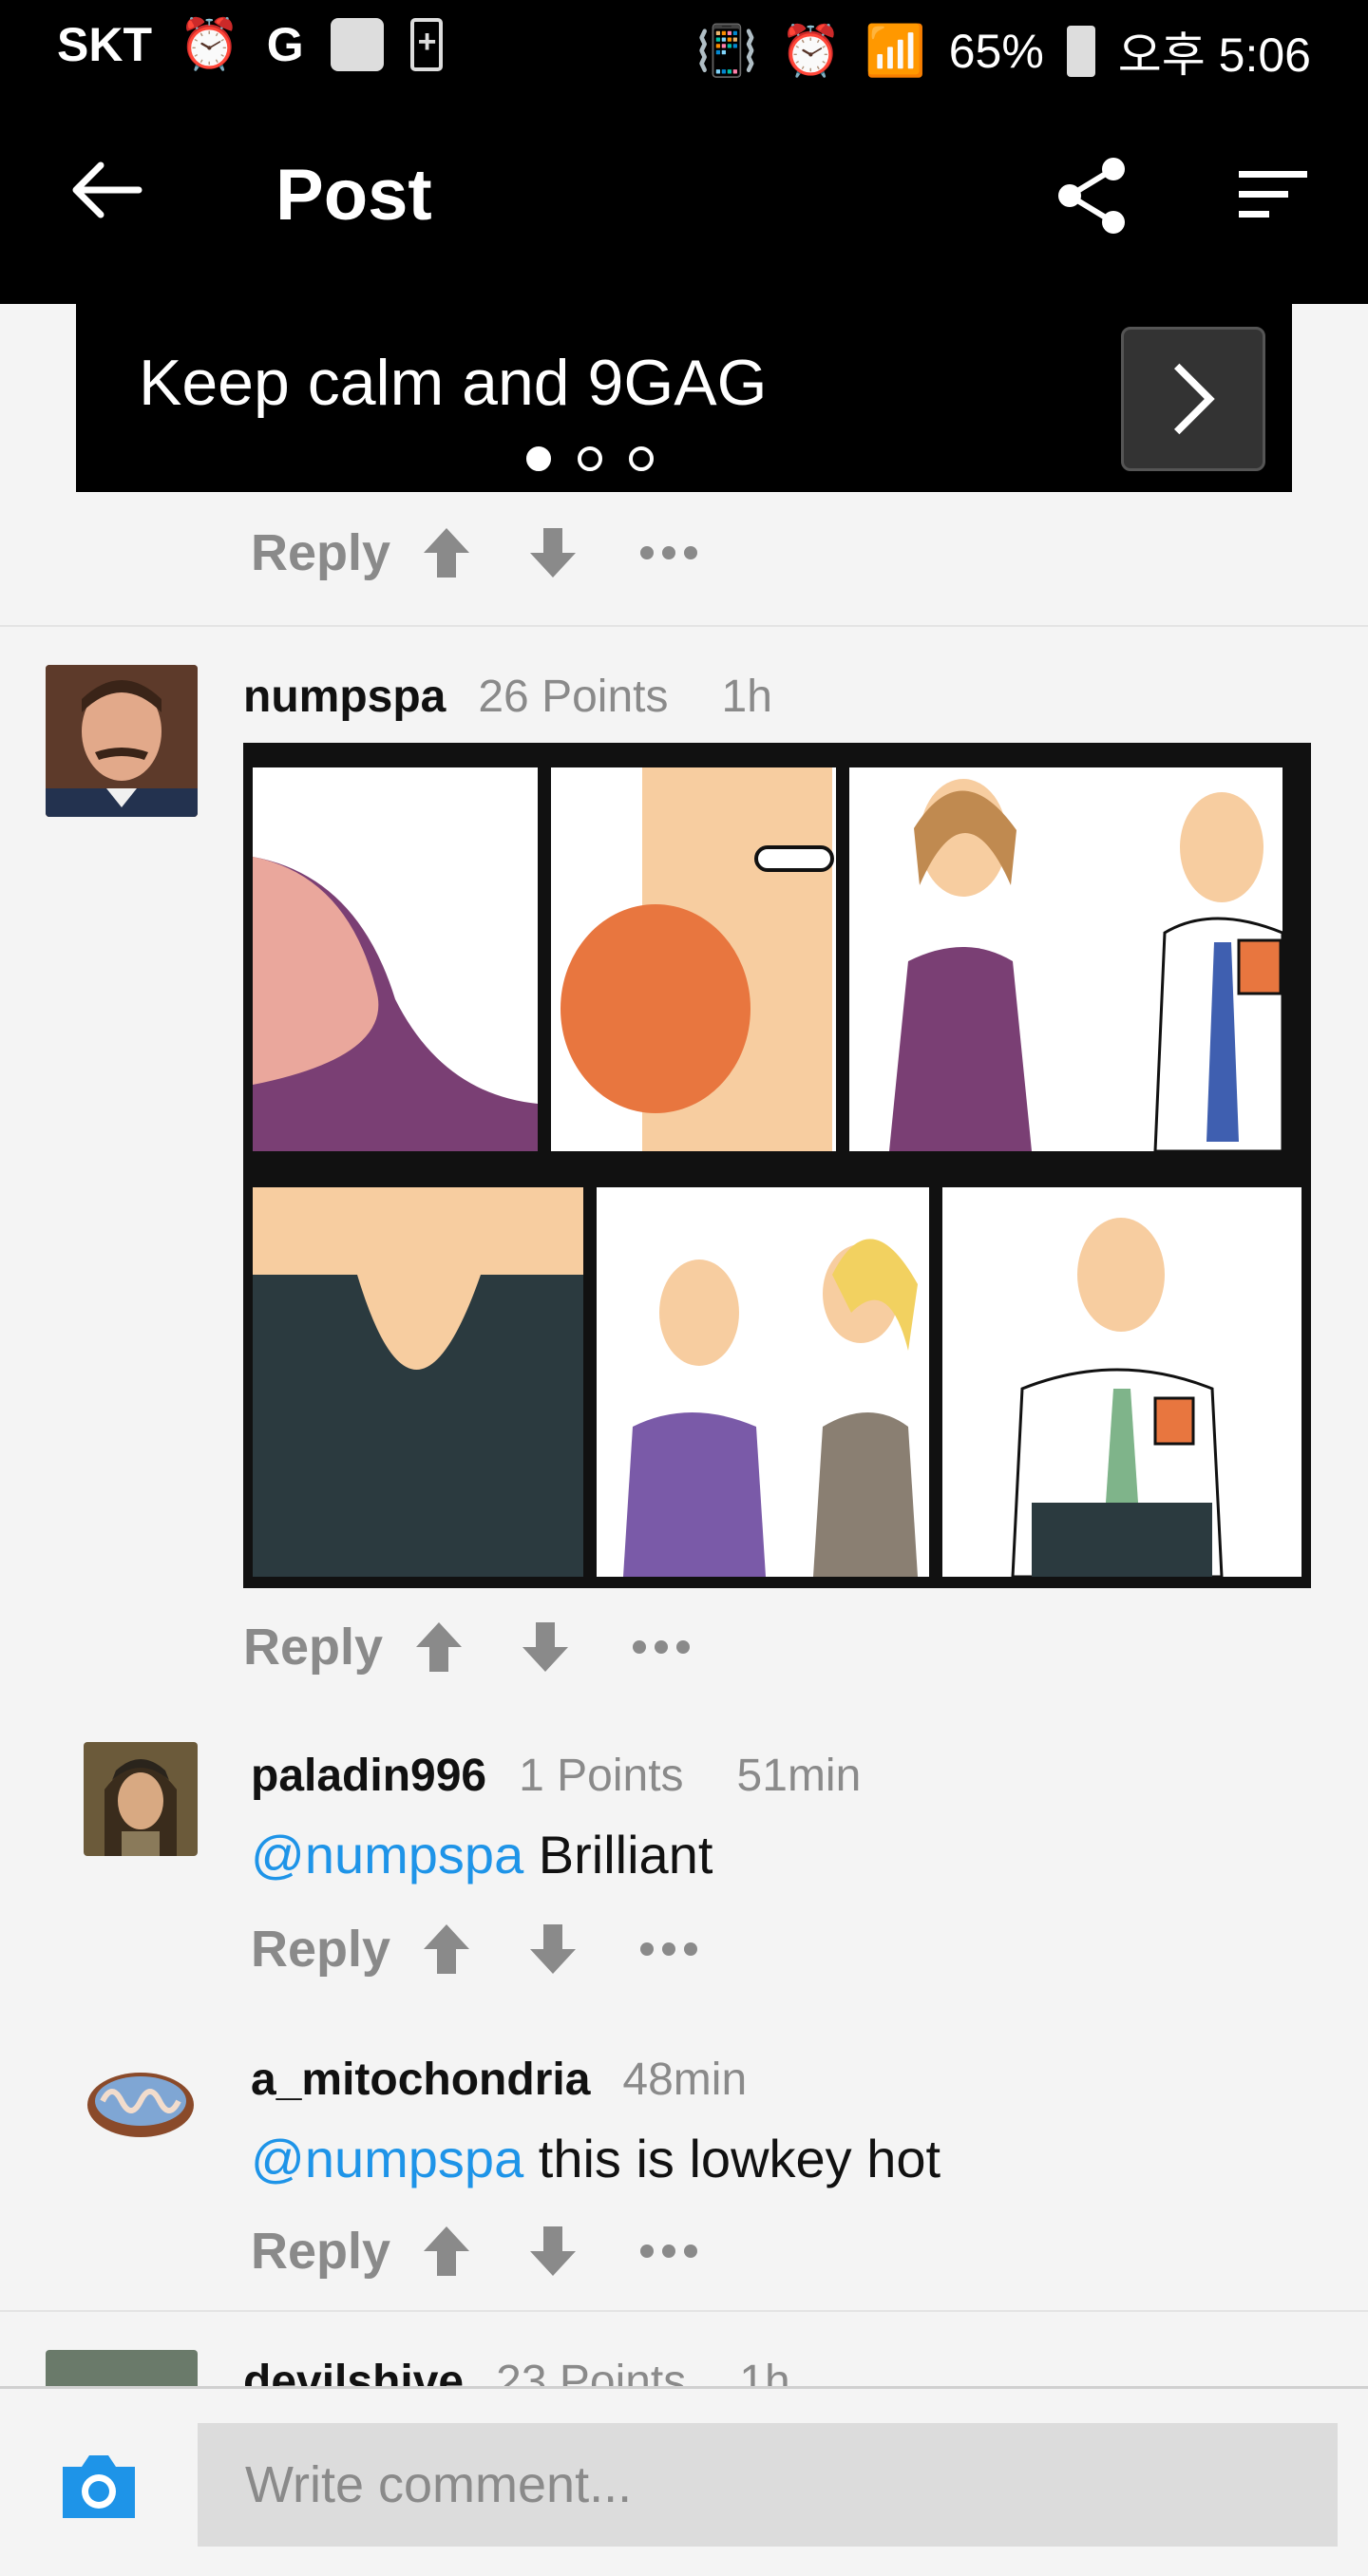 This screenshot has height=2576, width=1368. Describe the element at coordinates (895, 51) in the screenshot. I see `wifi-icon: 📶` at that location.